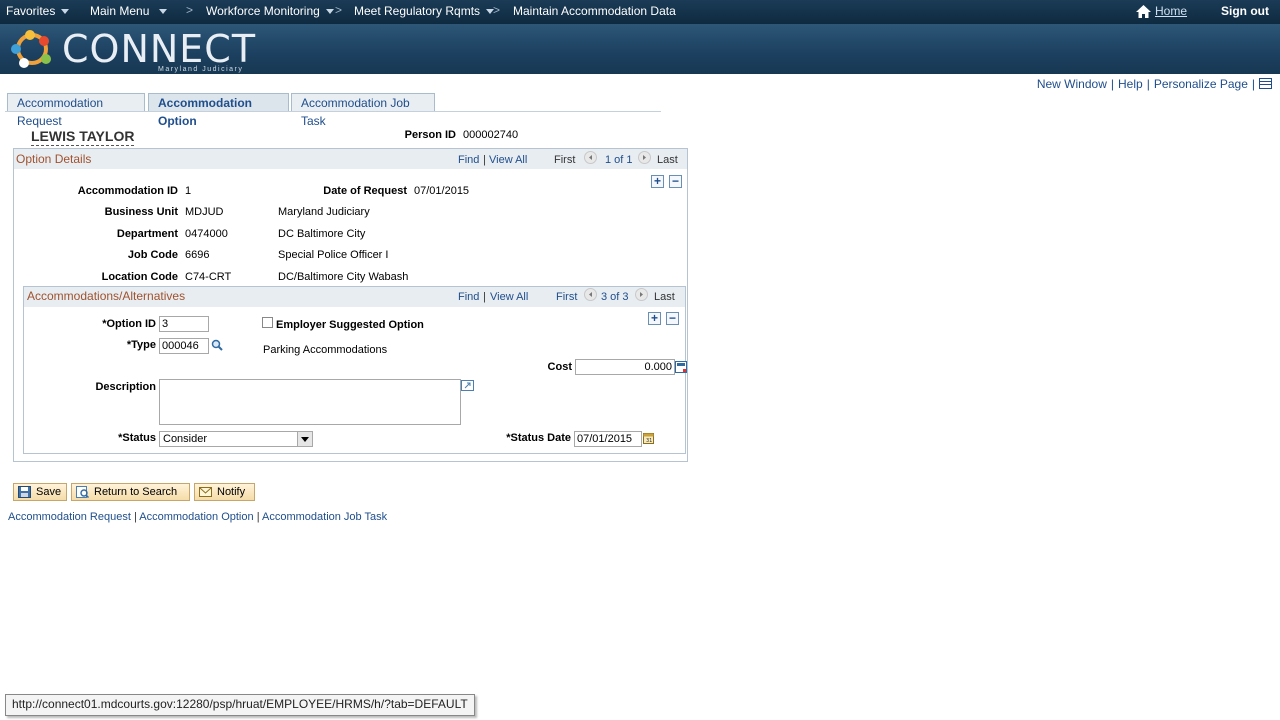 The image size is (1280, 720). What do you see at coordinates (442, 191) in the screenshot?
I see `date-of-request-value: 07/01/2015` at bounding box center [442, 191].